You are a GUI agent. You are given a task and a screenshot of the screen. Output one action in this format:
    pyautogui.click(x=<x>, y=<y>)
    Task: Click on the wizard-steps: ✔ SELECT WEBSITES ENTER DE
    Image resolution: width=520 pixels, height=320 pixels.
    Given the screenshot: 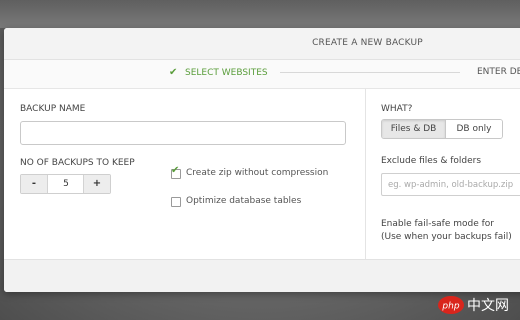 What is the action you would take?
    pyautogui.click(x=262, y=74)
    